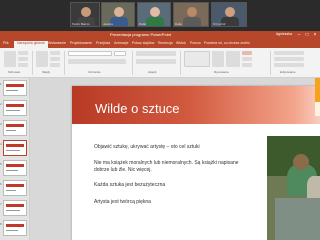  What do you see at coordinates (152, 72) in the screenshot?
I see `group-label: Akapit` at bounding box center [152, 72].